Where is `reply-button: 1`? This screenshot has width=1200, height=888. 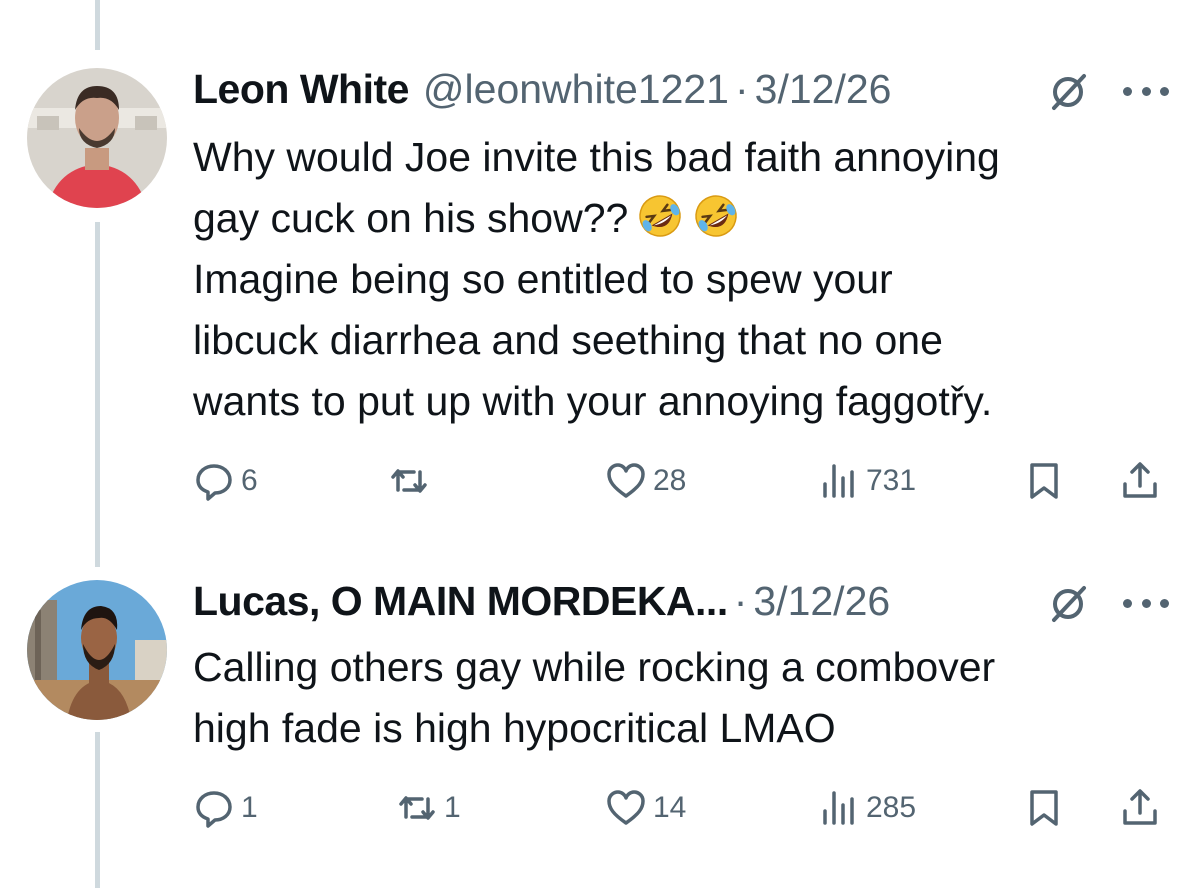
reply-button: 1 is located at coordinates (225, 808).